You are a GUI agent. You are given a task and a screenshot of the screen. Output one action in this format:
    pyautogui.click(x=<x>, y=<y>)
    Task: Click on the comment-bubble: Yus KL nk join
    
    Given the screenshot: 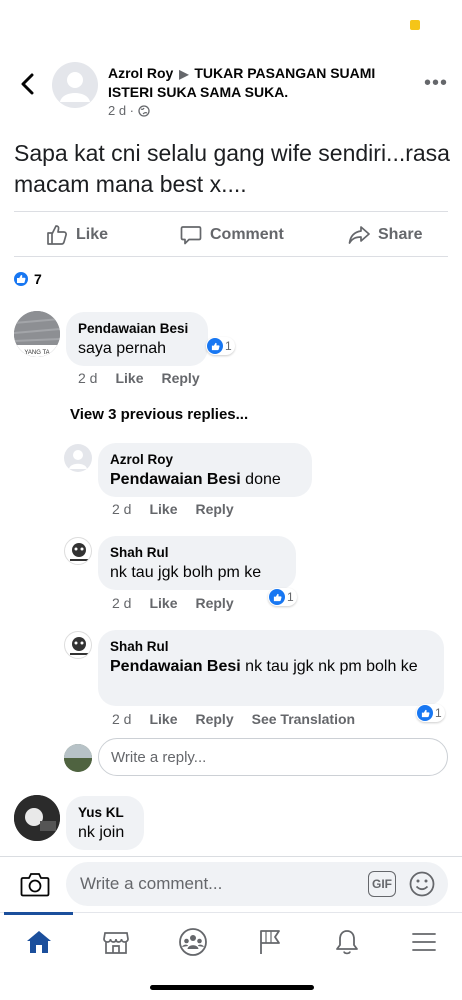 What is the action you would take?
    pyautogui.click(x=105, y=823)
    